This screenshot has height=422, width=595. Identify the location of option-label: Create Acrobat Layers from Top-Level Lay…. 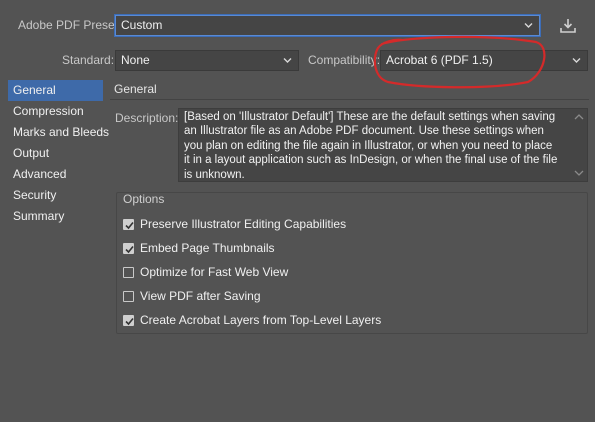
(261, 320).